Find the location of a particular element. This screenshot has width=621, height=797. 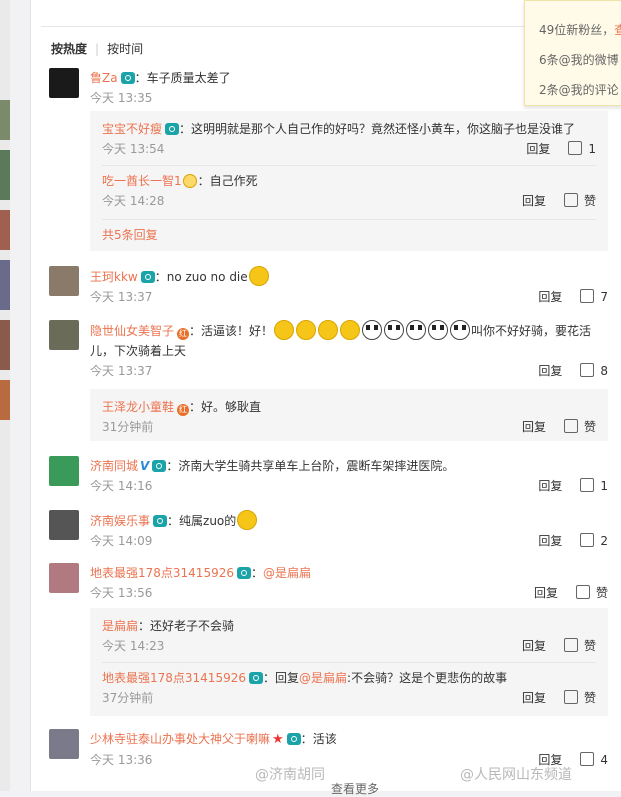

verified-v-icon: V is located at coordinates (144, 466).